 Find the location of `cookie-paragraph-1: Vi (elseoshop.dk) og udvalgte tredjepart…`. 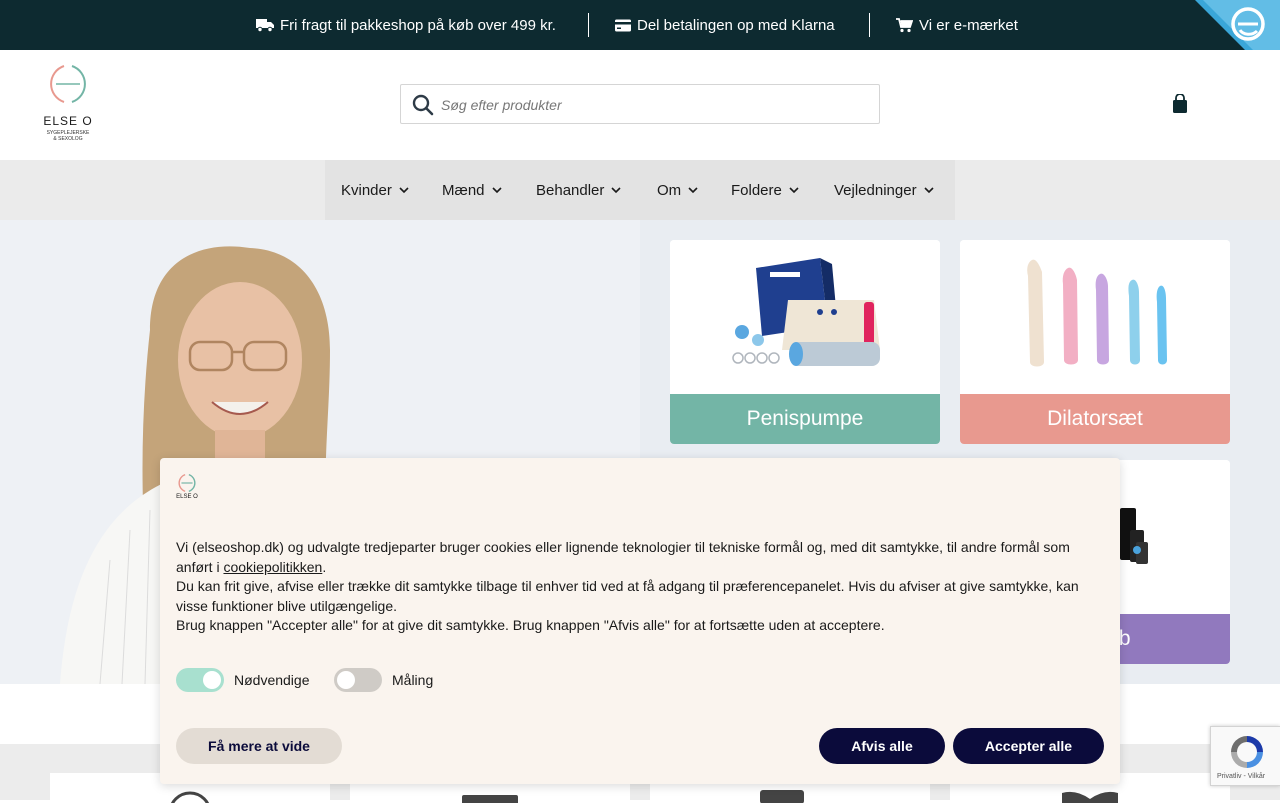

cookie-paragraph-1: Vi (elseoshop.dk) og udvalgte tredjepart… is located at coordinates (641, 557).